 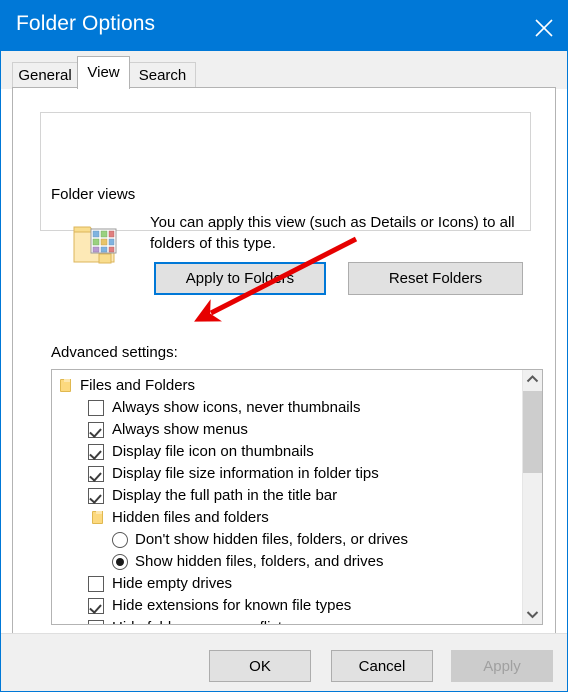 I want to click on settings-checkbox-row: Display file icon on thumbnails, so click(x=287, y=452).